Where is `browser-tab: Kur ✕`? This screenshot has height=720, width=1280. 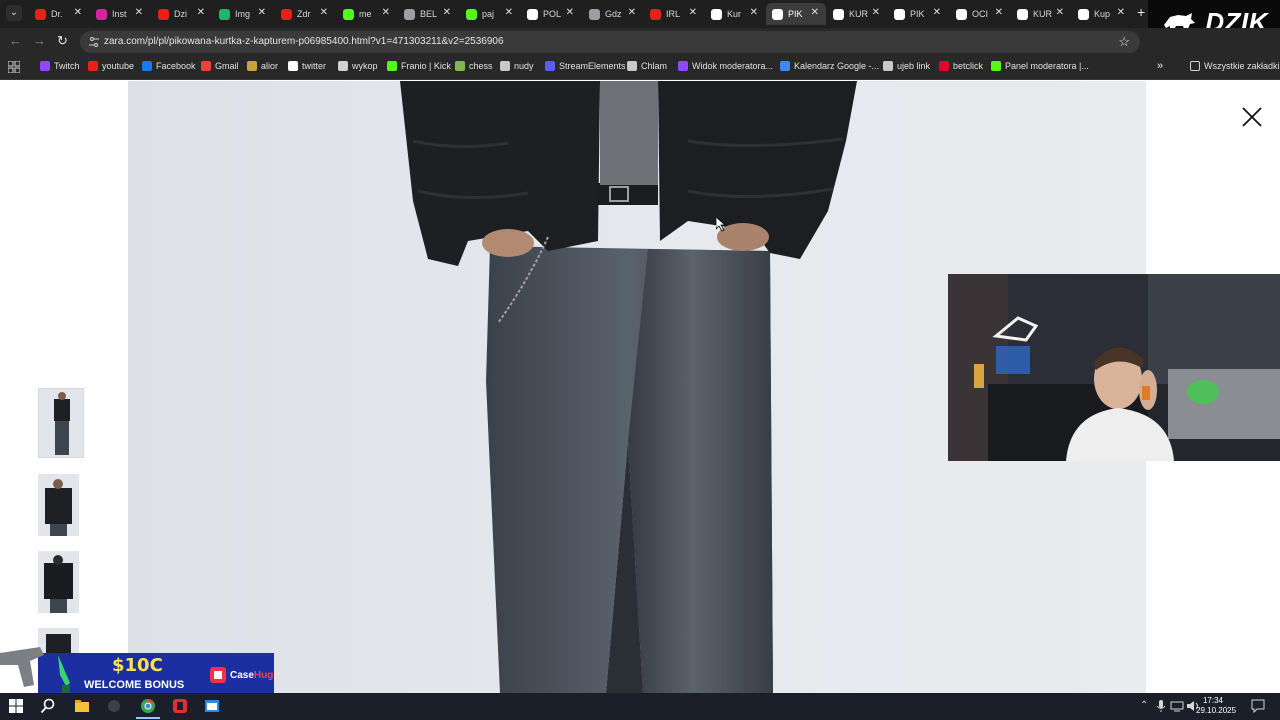
browser-tab: Kur ✕ is located at coordinates (735, 14).